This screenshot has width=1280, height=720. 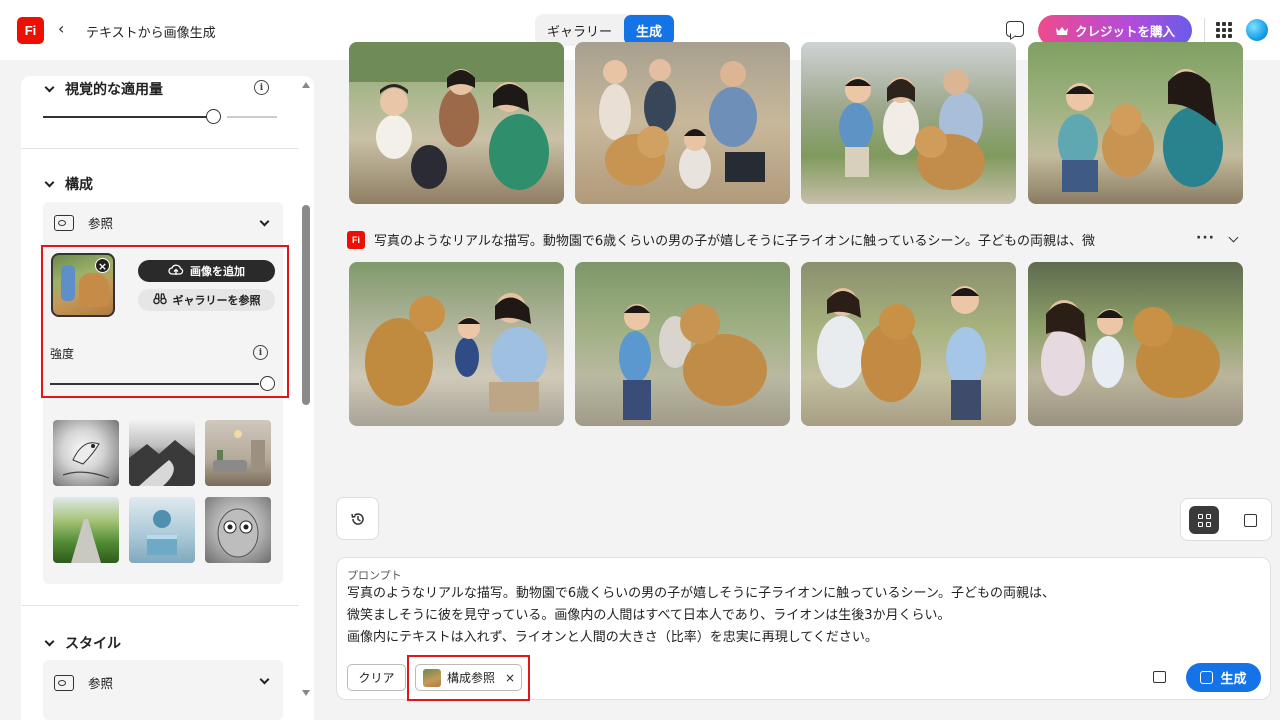 I want to click on style-title: スタイル, so click(x=93, y=644).